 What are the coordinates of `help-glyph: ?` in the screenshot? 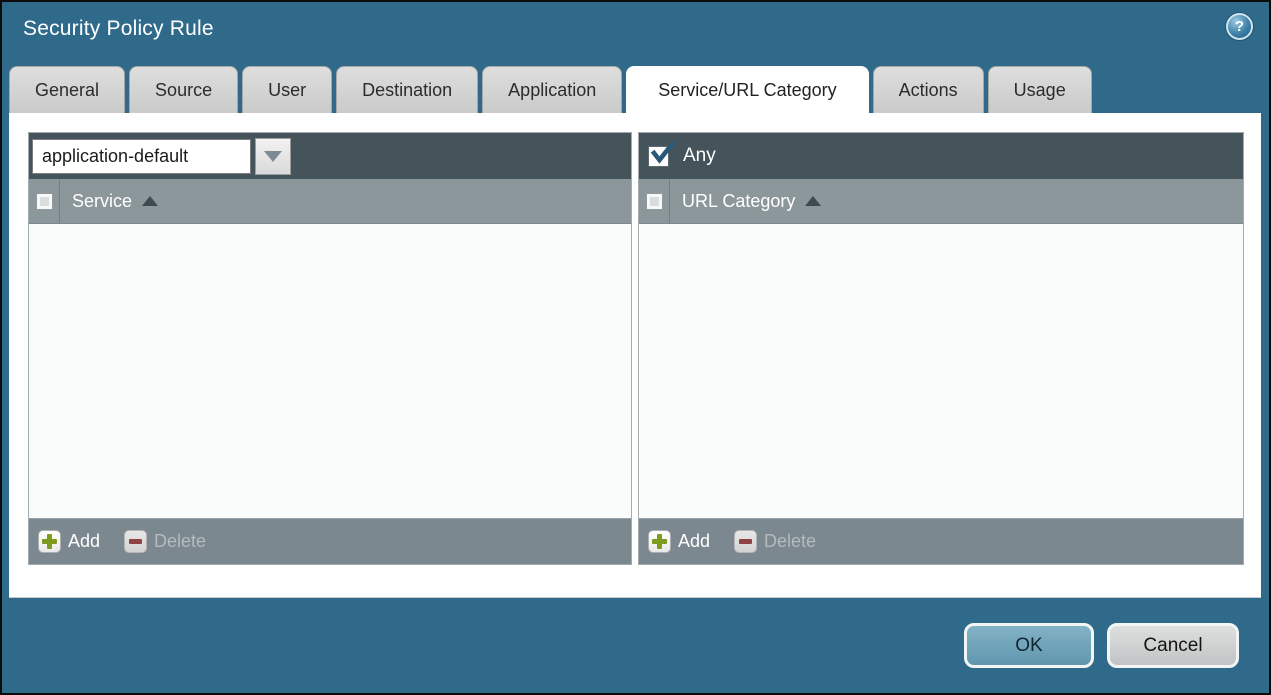 It's located at (1239, 26).